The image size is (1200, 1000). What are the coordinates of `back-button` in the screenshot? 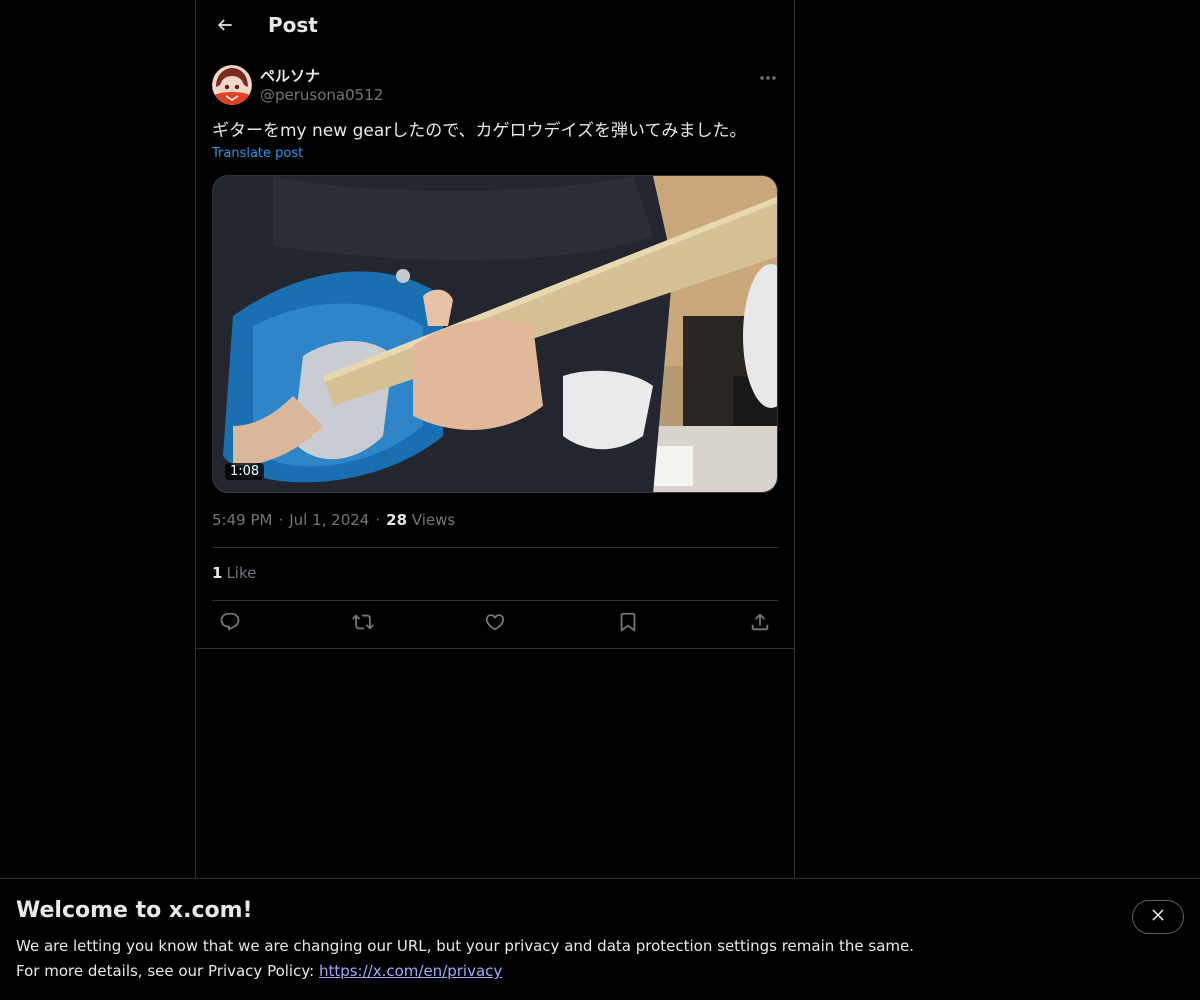 It's located at (225, 27).